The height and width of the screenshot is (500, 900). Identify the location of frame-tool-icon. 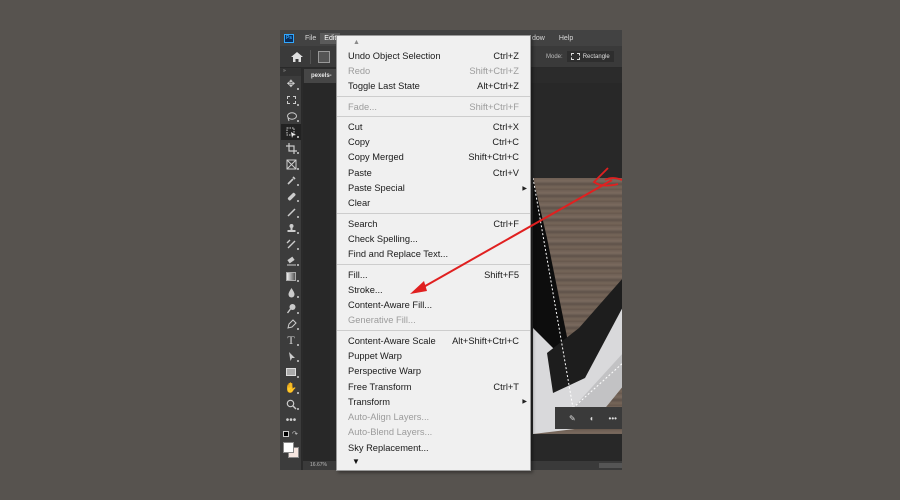
(291, 164).